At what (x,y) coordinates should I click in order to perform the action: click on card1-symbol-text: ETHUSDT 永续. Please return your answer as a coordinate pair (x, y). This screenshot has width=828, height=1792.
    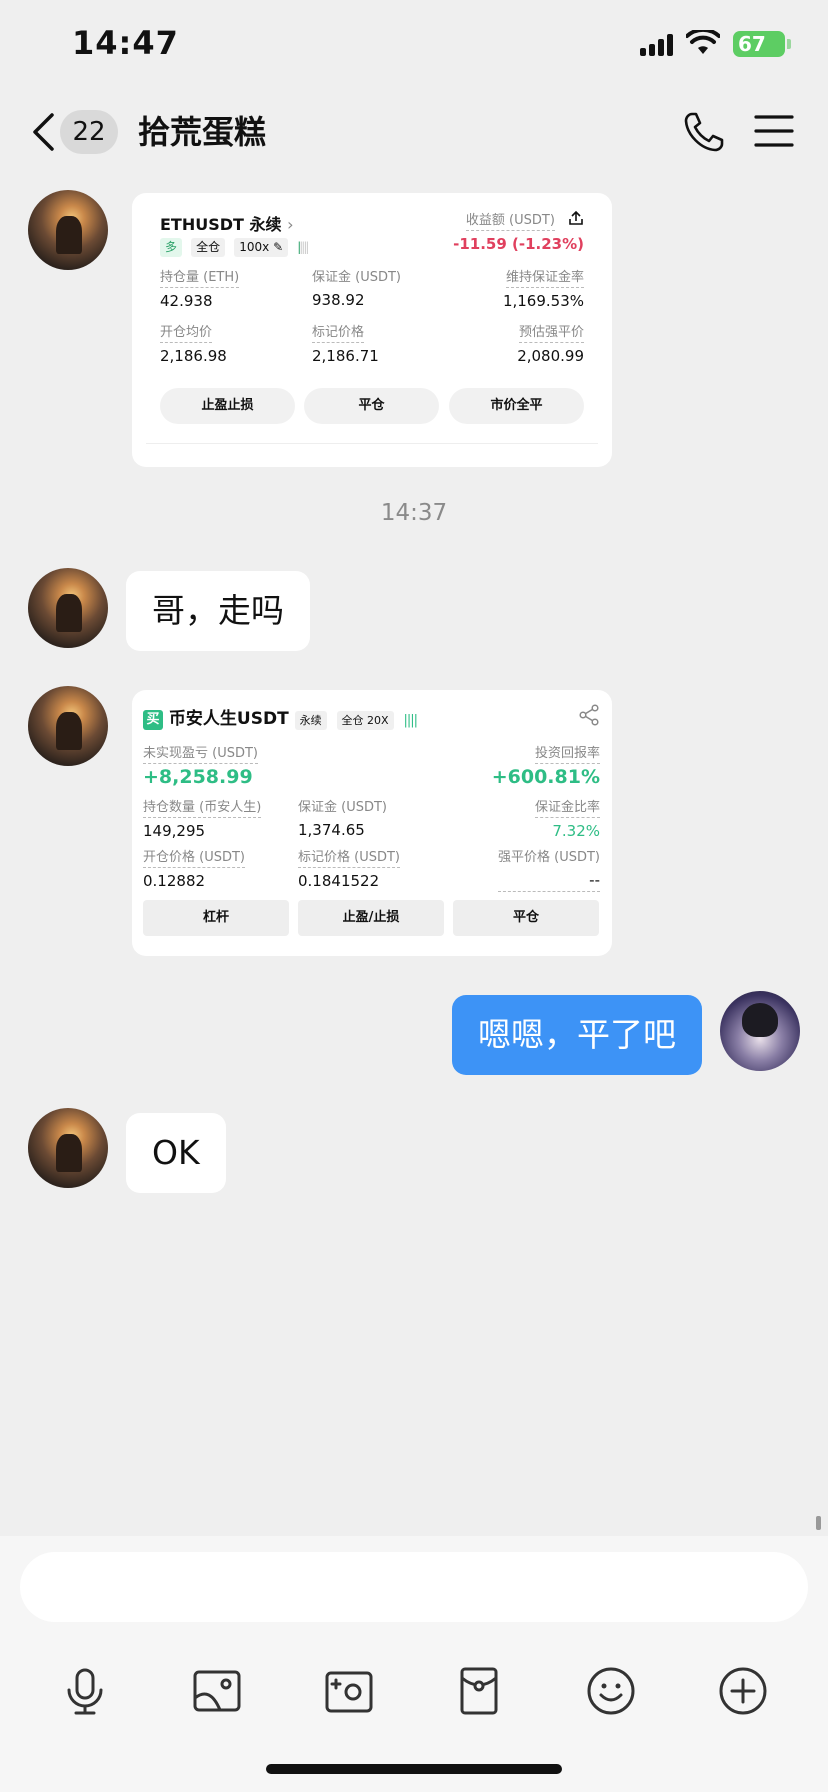
    Looking at the image, I should click on (221, 224).